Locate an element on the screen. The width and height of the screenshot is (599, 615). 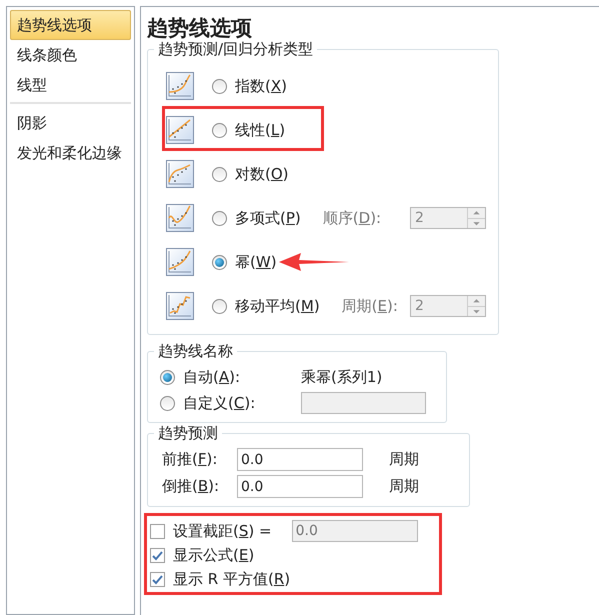
option-label: 周期(E): is located at coordinates (370, 306).